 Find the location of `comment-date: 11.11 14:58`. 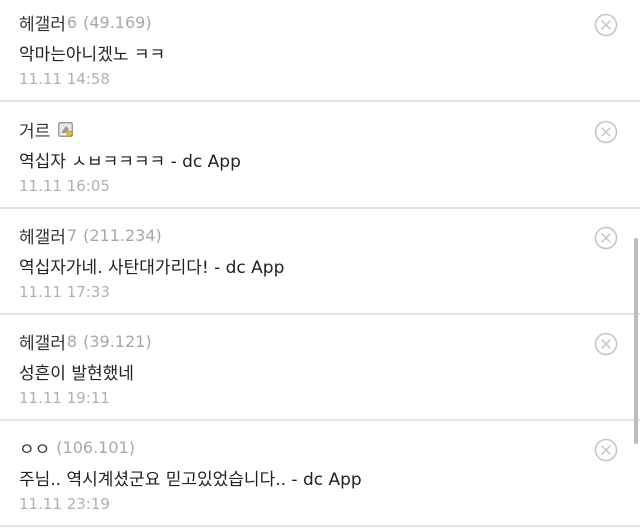

comment-date: 11.11 14:58 is located at coordinates (64, 79).